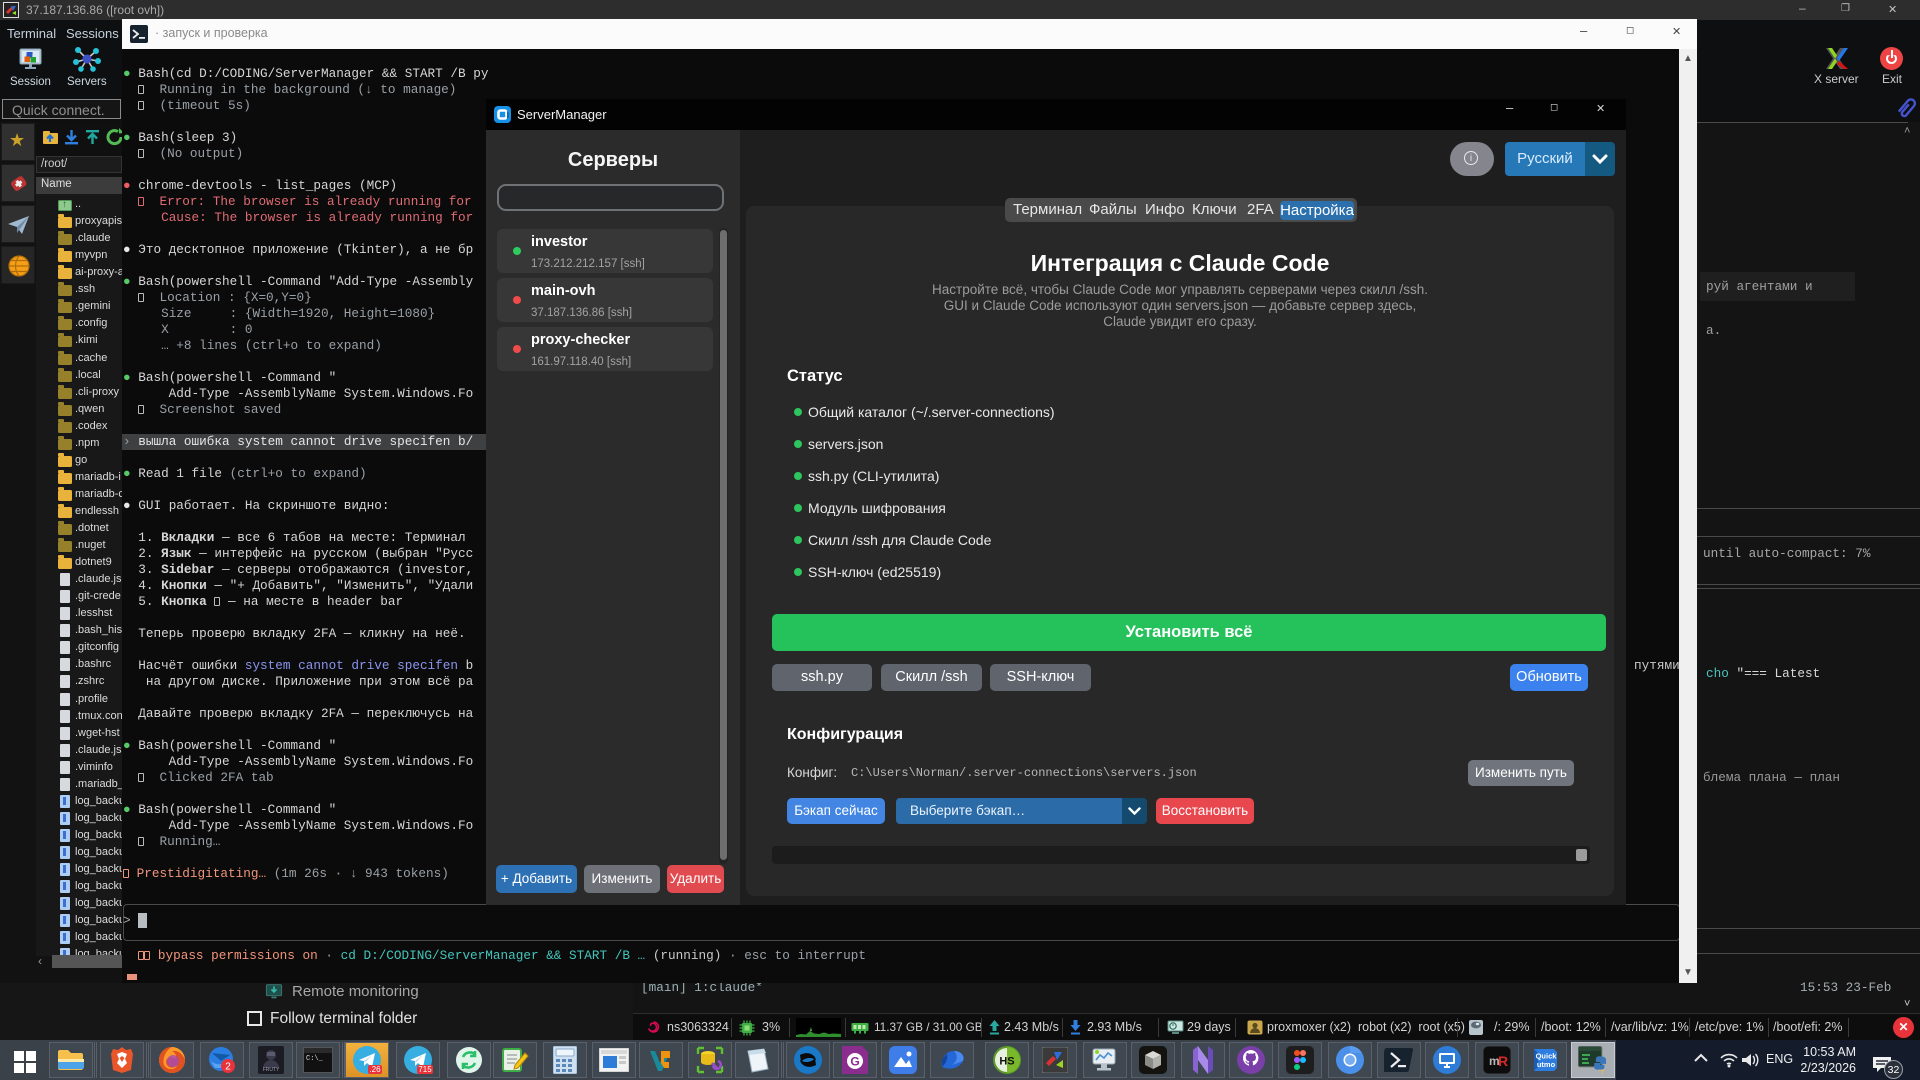 The width and height of the screenshot is (1920, 1080). What do you see at coordinates (271, 1070) in the screenshot?
I see `svg-text: FRUTY` at bounding box center [271, 1070].